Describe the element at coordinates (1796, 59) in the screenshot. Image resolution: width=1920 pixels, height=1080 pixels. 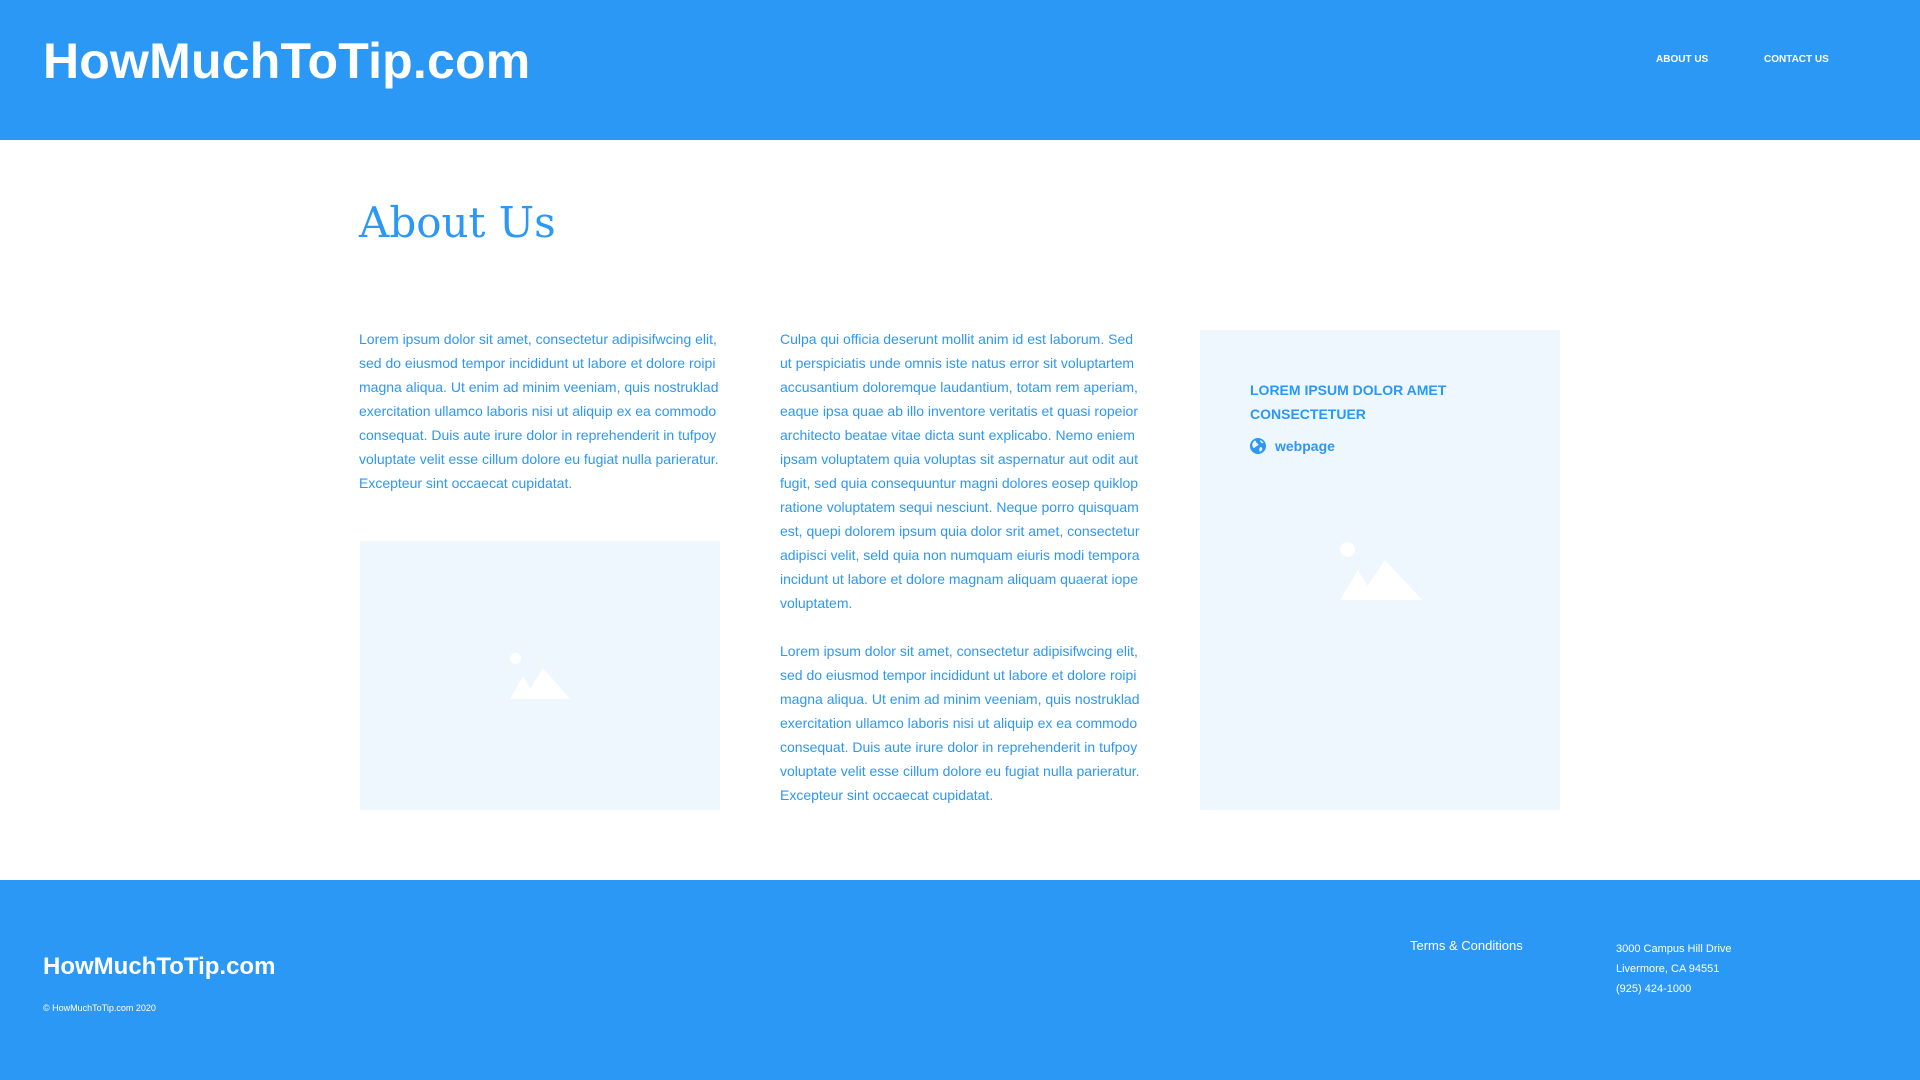
I see `nav-contact-us: CONTACT US` at that location.